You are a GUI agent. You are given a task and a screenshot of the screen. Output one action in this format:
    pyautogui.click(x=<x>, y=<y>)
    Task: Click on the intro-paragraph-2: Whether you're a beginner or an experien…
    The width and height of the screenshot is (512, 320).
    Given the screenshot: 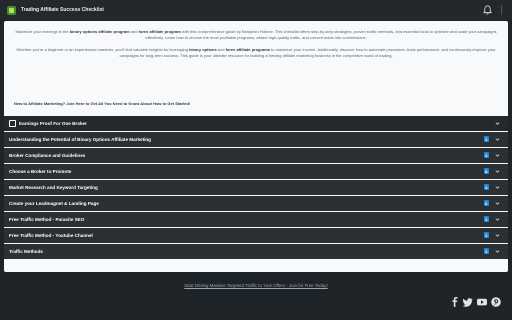 What is the action you would take?
    pyautogui.click(x=256, y=52)
    